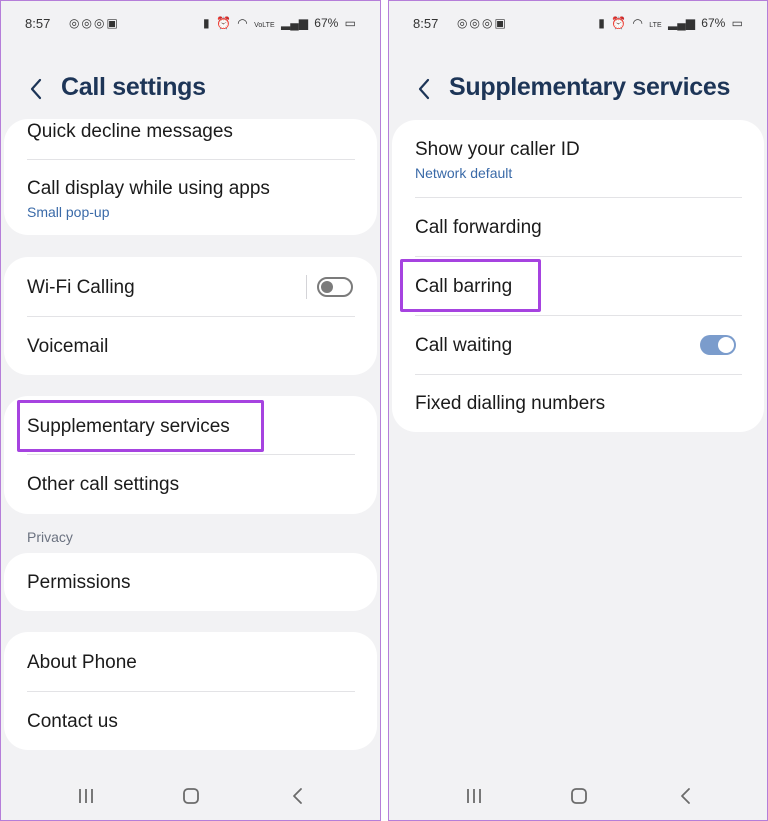  Describe the element at coordinates (79, 582) in the screenshot. I see `list-item-label: Permissions` at that location.